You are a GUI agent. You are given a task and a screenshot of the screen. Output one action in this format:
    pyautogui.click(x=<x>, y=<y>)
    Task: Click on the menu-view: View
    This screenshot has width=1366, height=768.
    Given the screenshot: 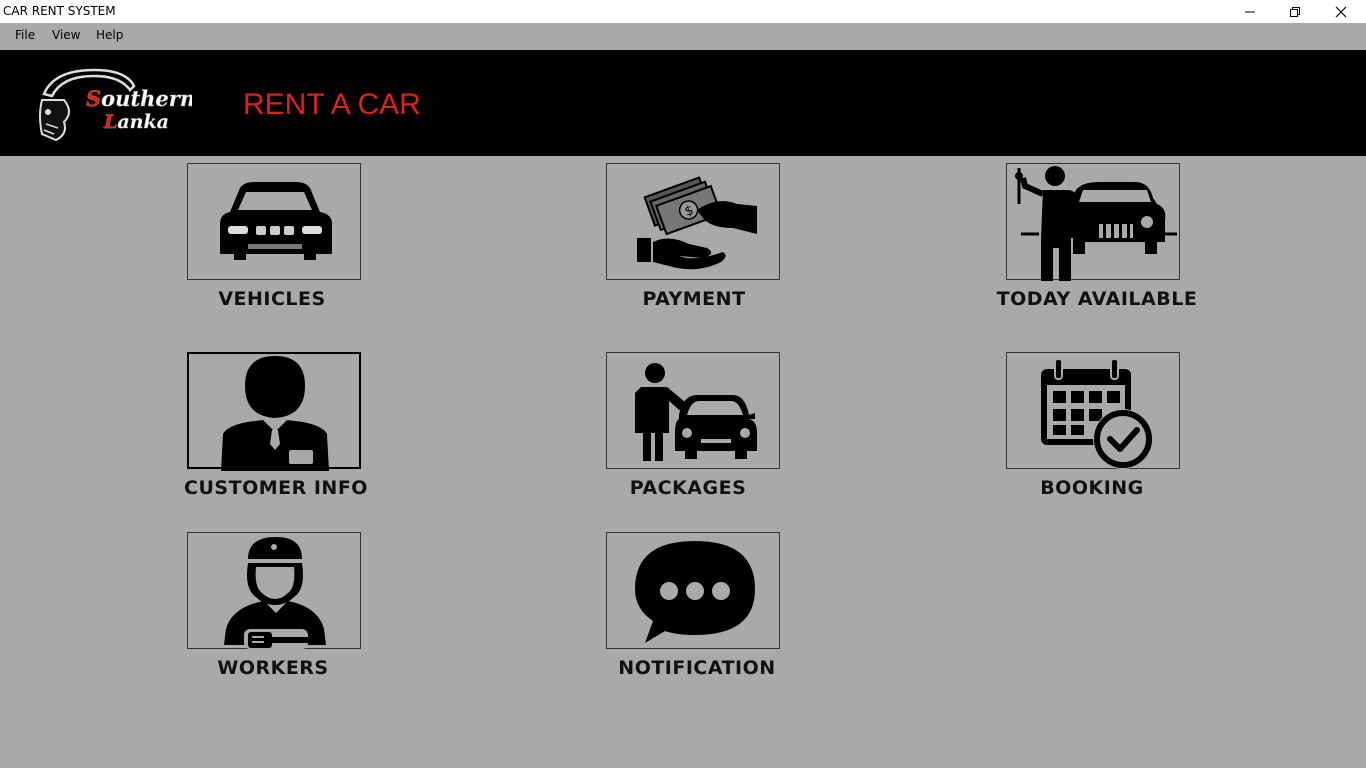 What is the action you would take?
    pyautogui.click(x=66, y=35)
    